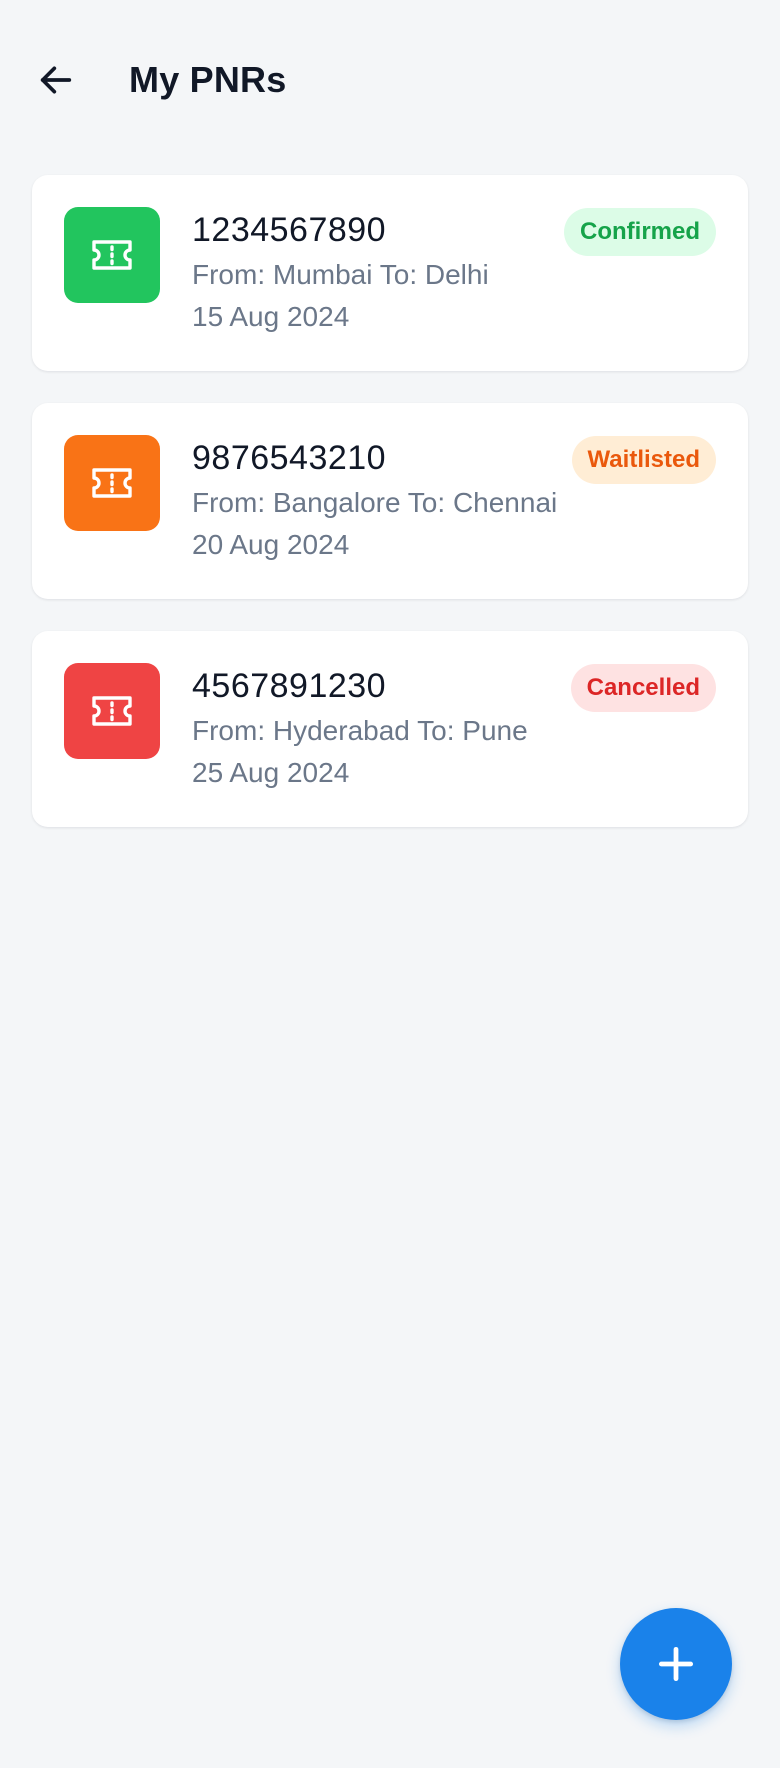  Describe the element at coordinates (271, 316) in the screenshot. I see `pnr-date: 15 Aug 2024` at that location.